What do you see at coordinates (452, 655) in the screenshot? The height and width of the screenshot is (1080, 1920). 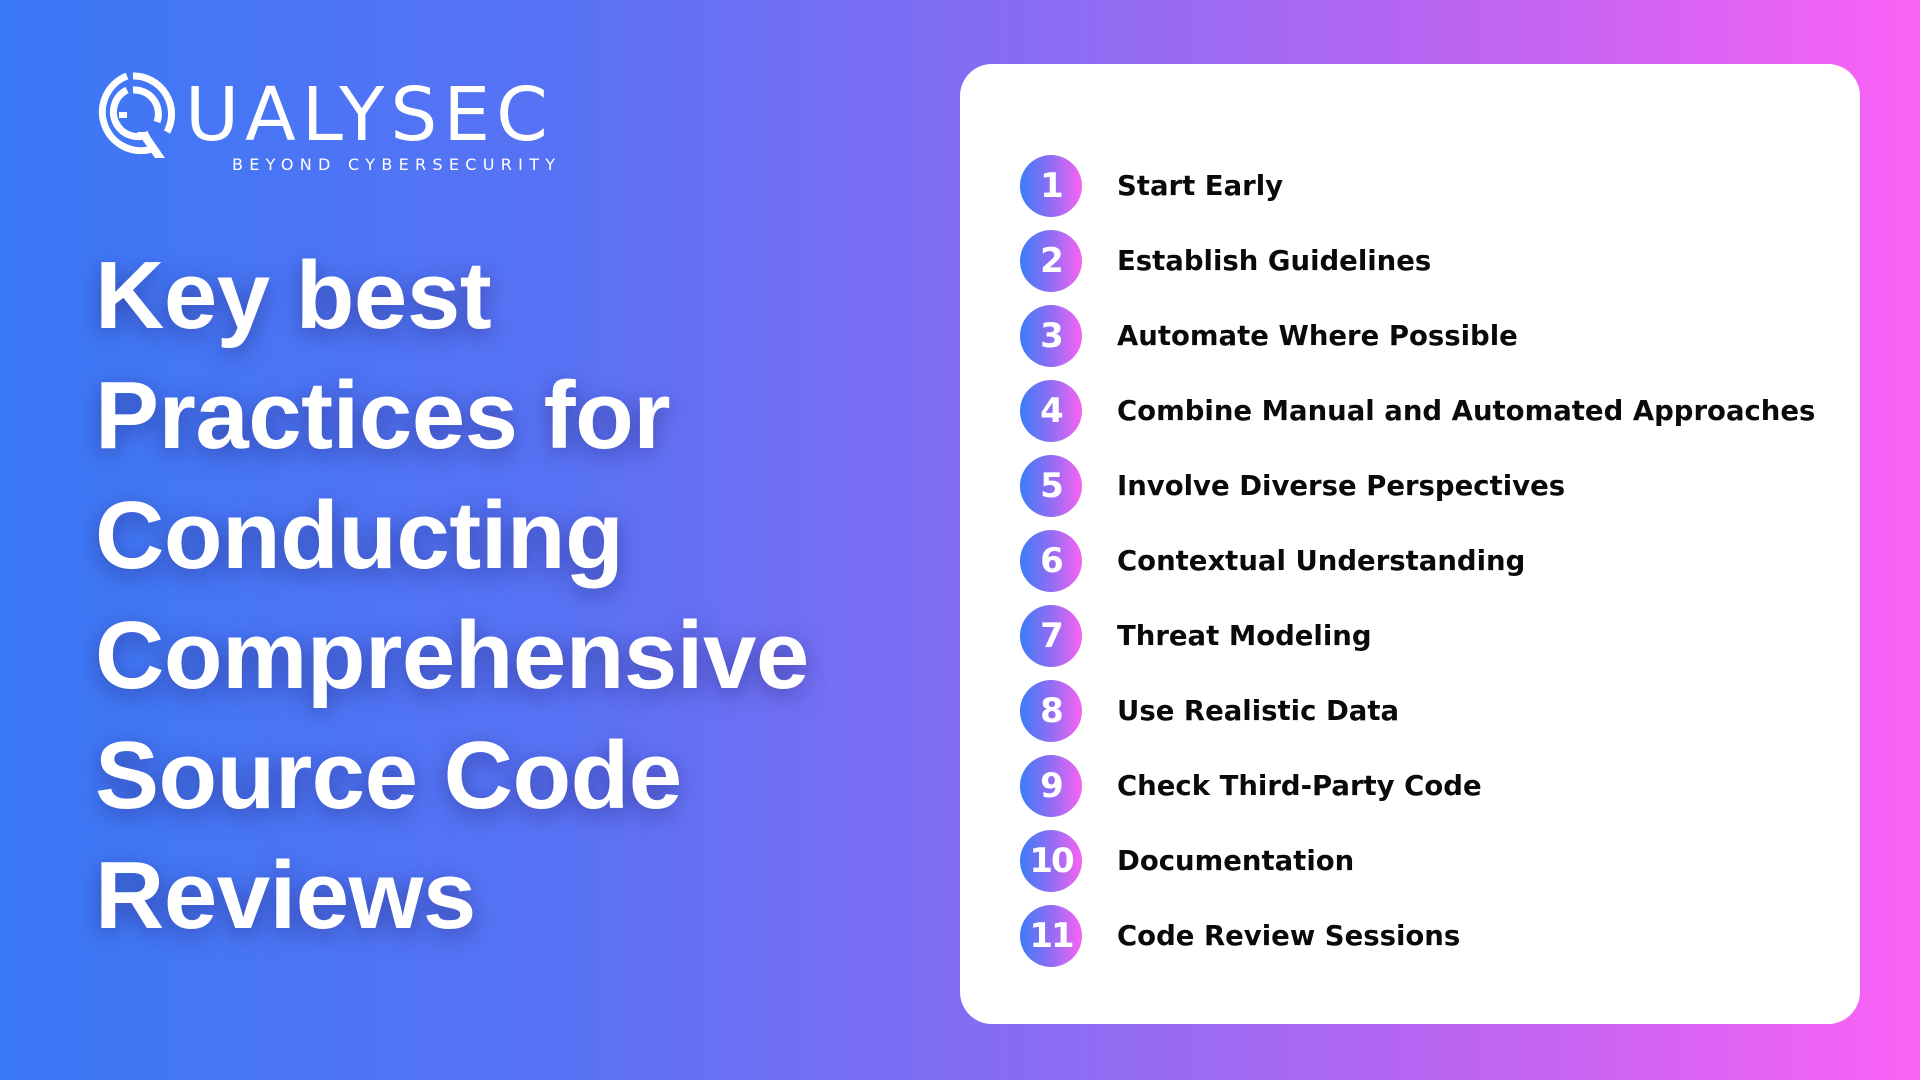 I see `title-line: Comprehensive` at bounding box center [452, 655].